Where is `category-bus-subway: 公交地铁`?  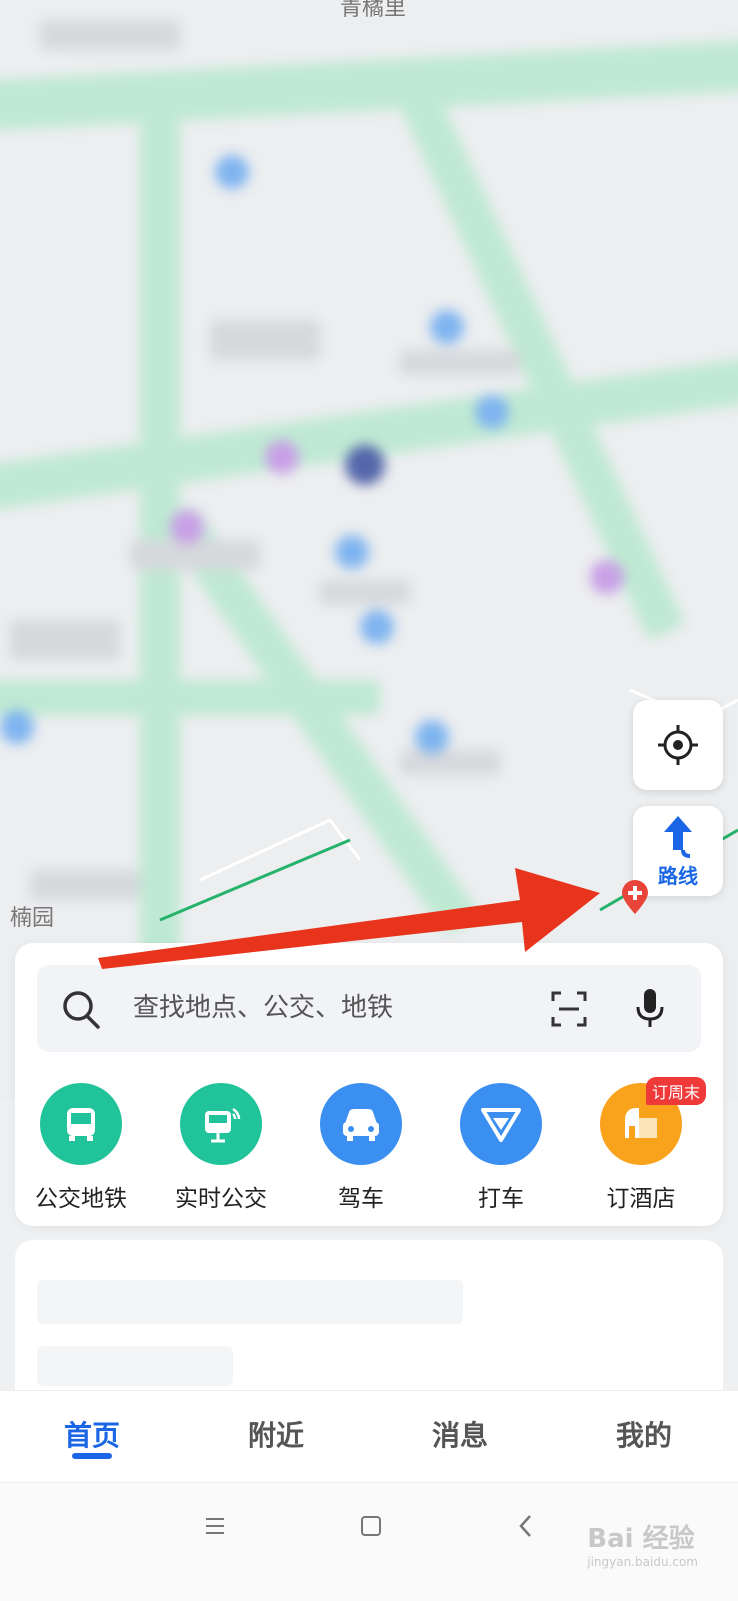
category-bus-subway: 公交地铁 is located at coordinates (81, 1148).